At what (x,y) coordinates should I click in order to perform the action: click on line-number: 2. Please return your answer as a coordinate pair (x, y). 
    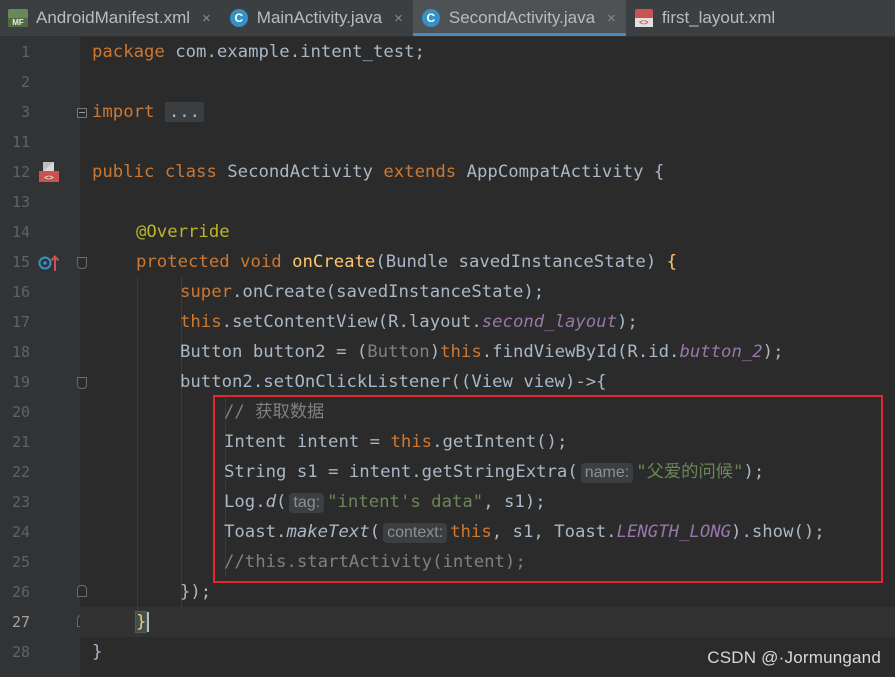
    Looking at the image, I should click on (25, 82).